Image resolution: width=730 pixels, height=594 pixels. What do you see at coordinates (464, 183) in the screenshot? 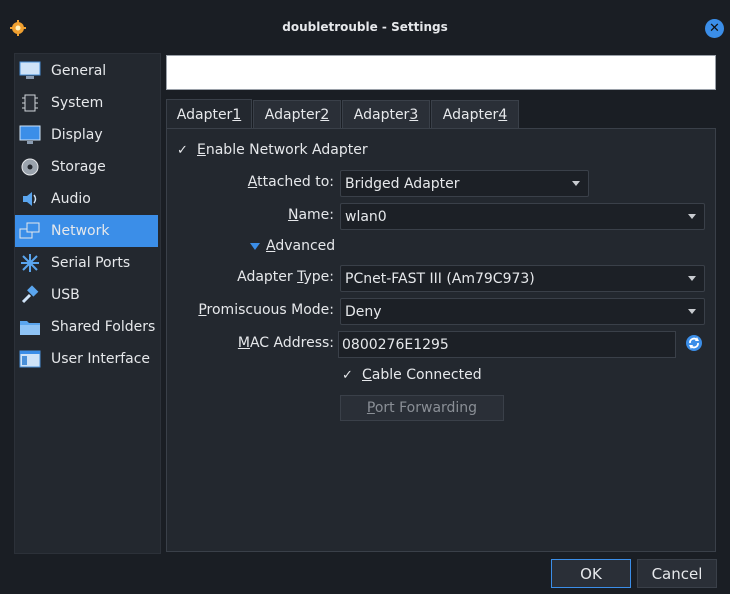
I see `attached-to-select: Bridged Adapter` at bounding box center [464, 183].